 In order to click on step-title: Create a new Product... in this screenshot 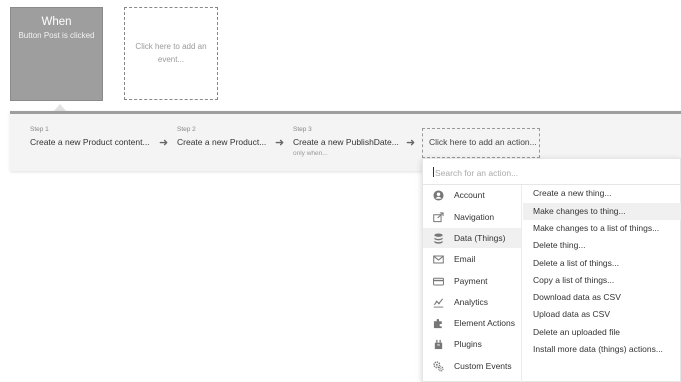, I will do `click(222, 142)`.